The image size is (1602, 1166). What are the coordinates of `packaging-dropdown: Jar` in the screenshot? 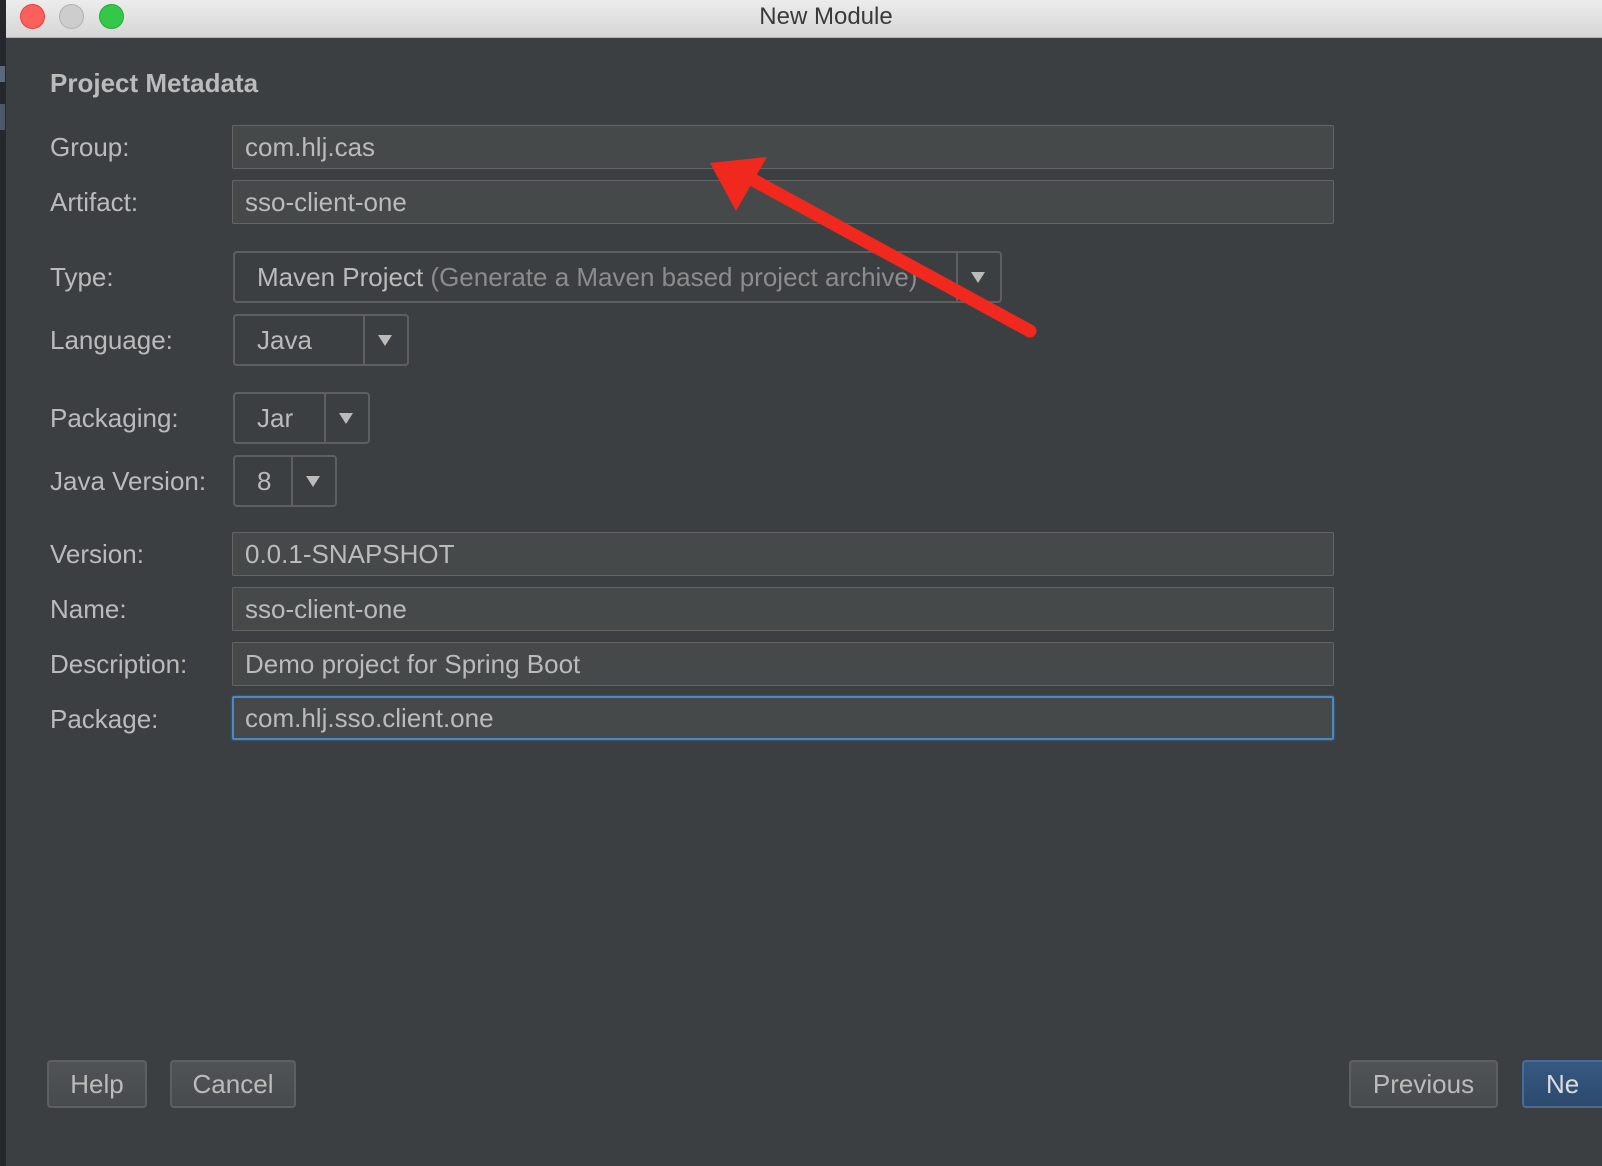 It's located at (301, 418).